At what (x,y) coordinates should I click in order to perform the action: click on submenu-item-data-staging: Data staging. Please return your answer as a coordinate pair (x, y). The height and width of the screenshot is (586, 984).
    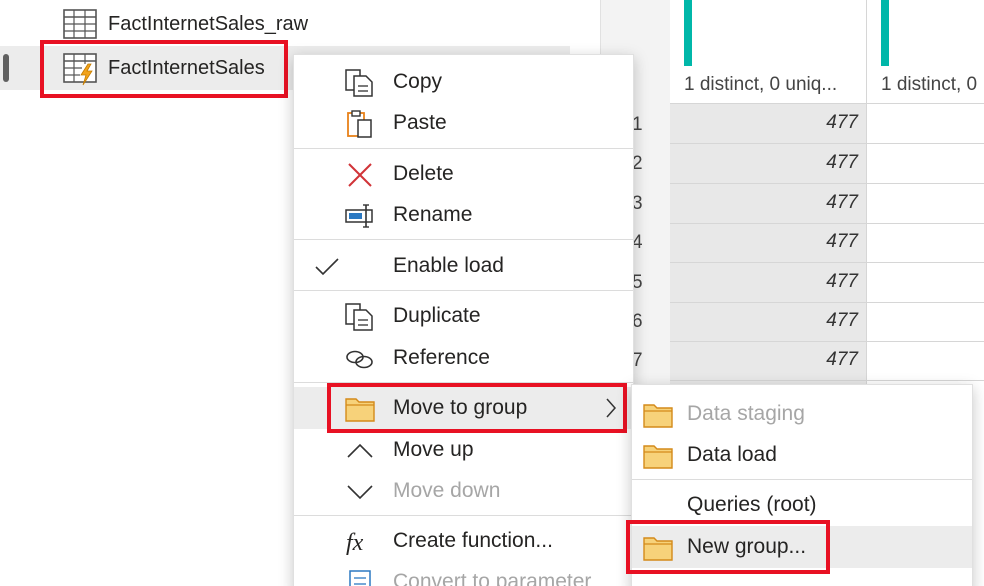
    Looking at the image, I should click on (802, 414).